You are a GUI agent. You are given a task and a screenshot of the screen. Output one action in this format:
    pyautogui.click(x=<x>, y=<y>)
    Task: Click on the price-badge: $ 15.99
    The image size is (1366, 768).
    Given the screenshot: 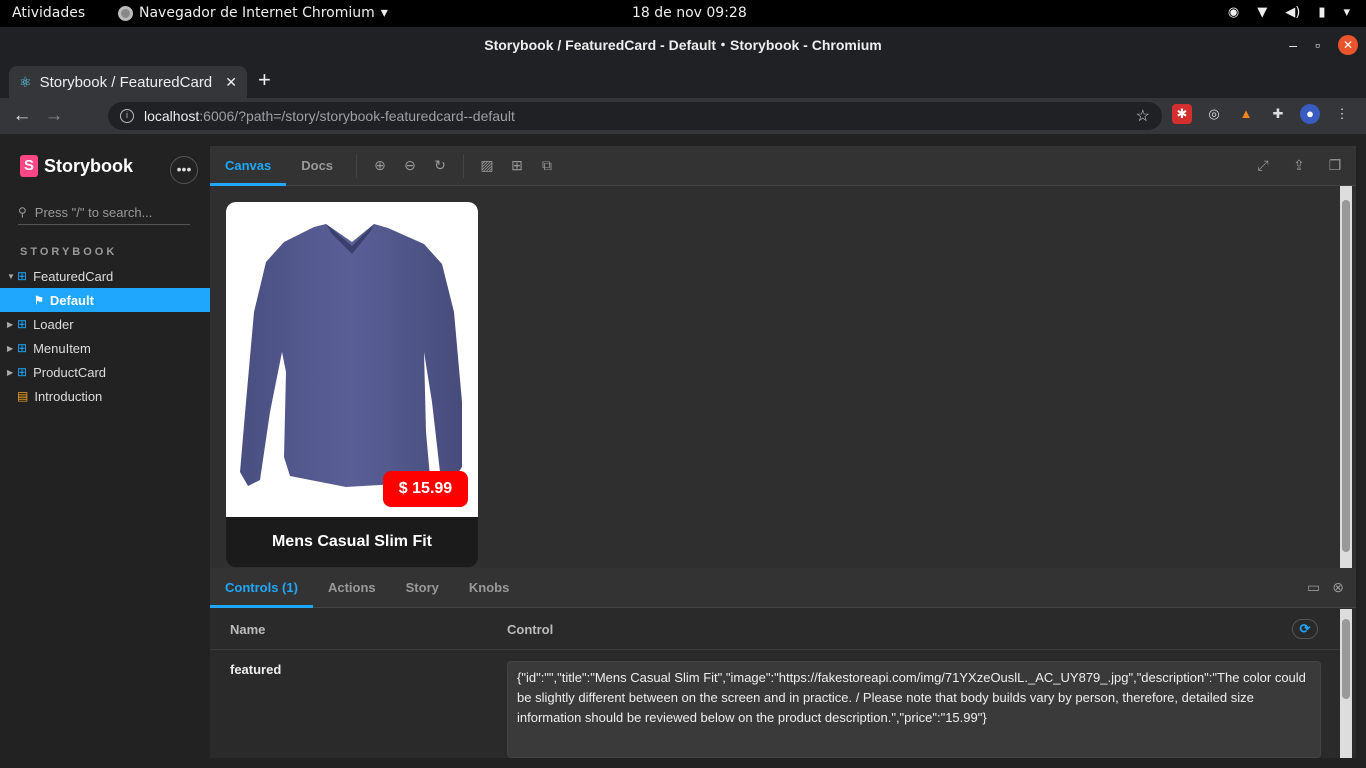 What is the action you would take?
    pyautogui.click(x=425, y=489)
    